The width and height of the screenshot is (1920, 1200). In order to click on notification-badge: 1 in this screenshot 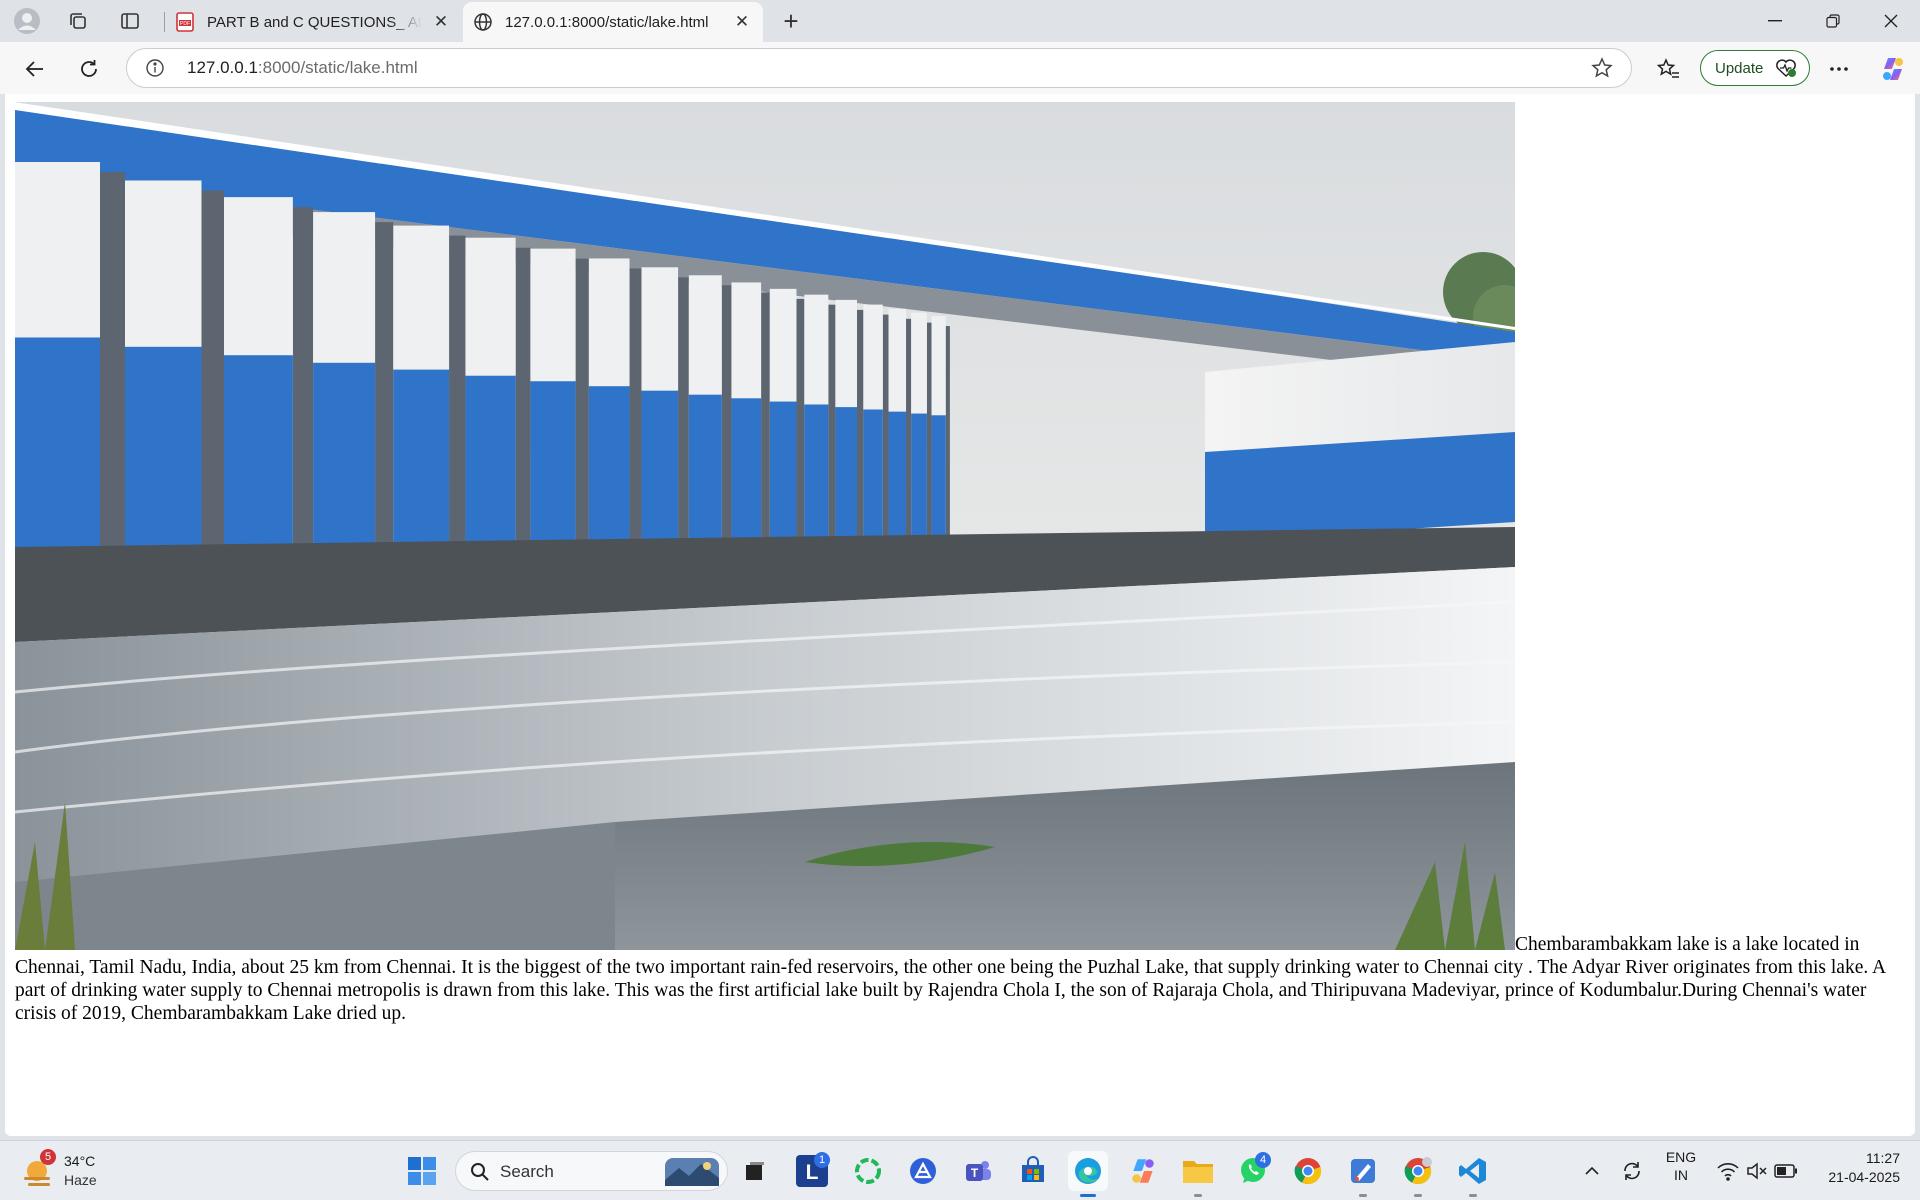, I will do `click(822, 1160)`.